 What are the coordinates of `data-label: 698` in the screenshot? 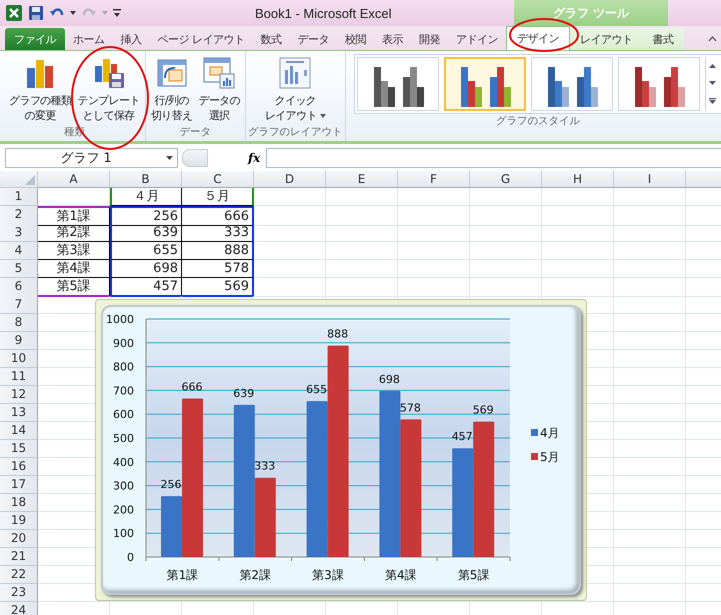 It's located at (389, 379).